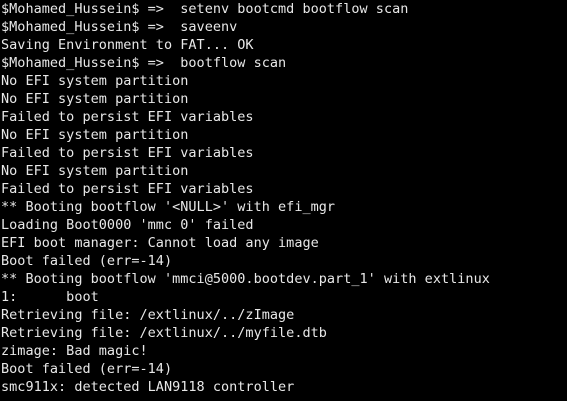  Describe the element at coordinates (148, 315) in the screenshot. I see `terminal-line: Retrieving file: /extlinux/../zImage` at that location.